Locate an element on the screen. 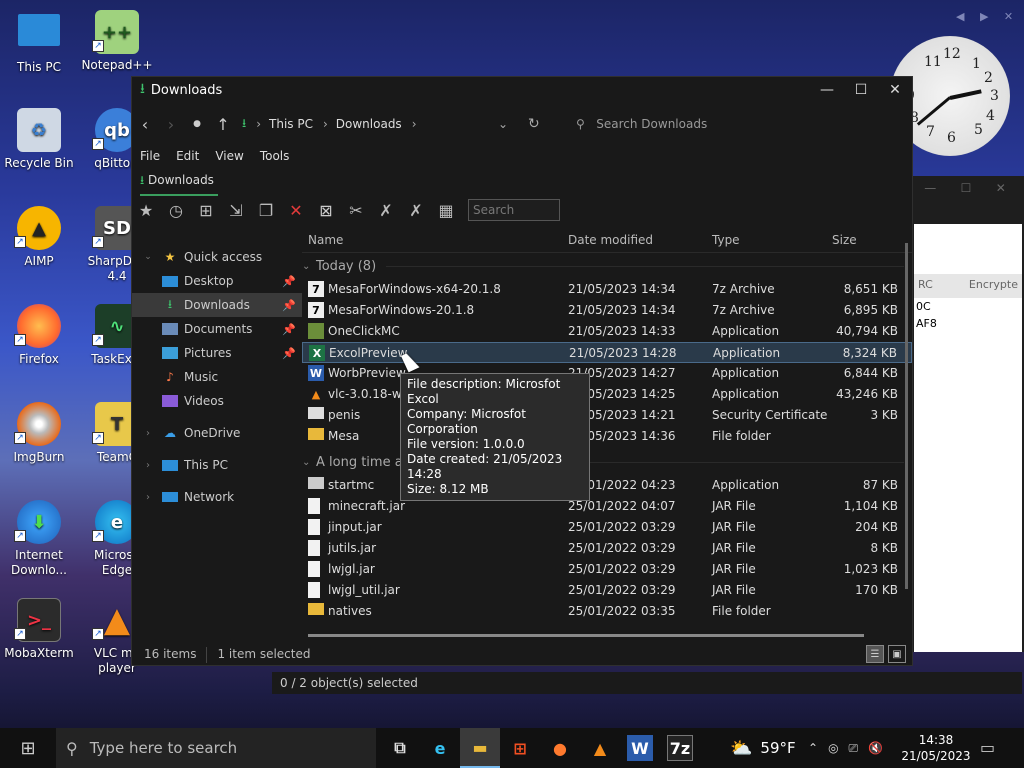 This screenshot has height=768, width=1024. start-button: ⊞ is located at coordinates (28, 748).